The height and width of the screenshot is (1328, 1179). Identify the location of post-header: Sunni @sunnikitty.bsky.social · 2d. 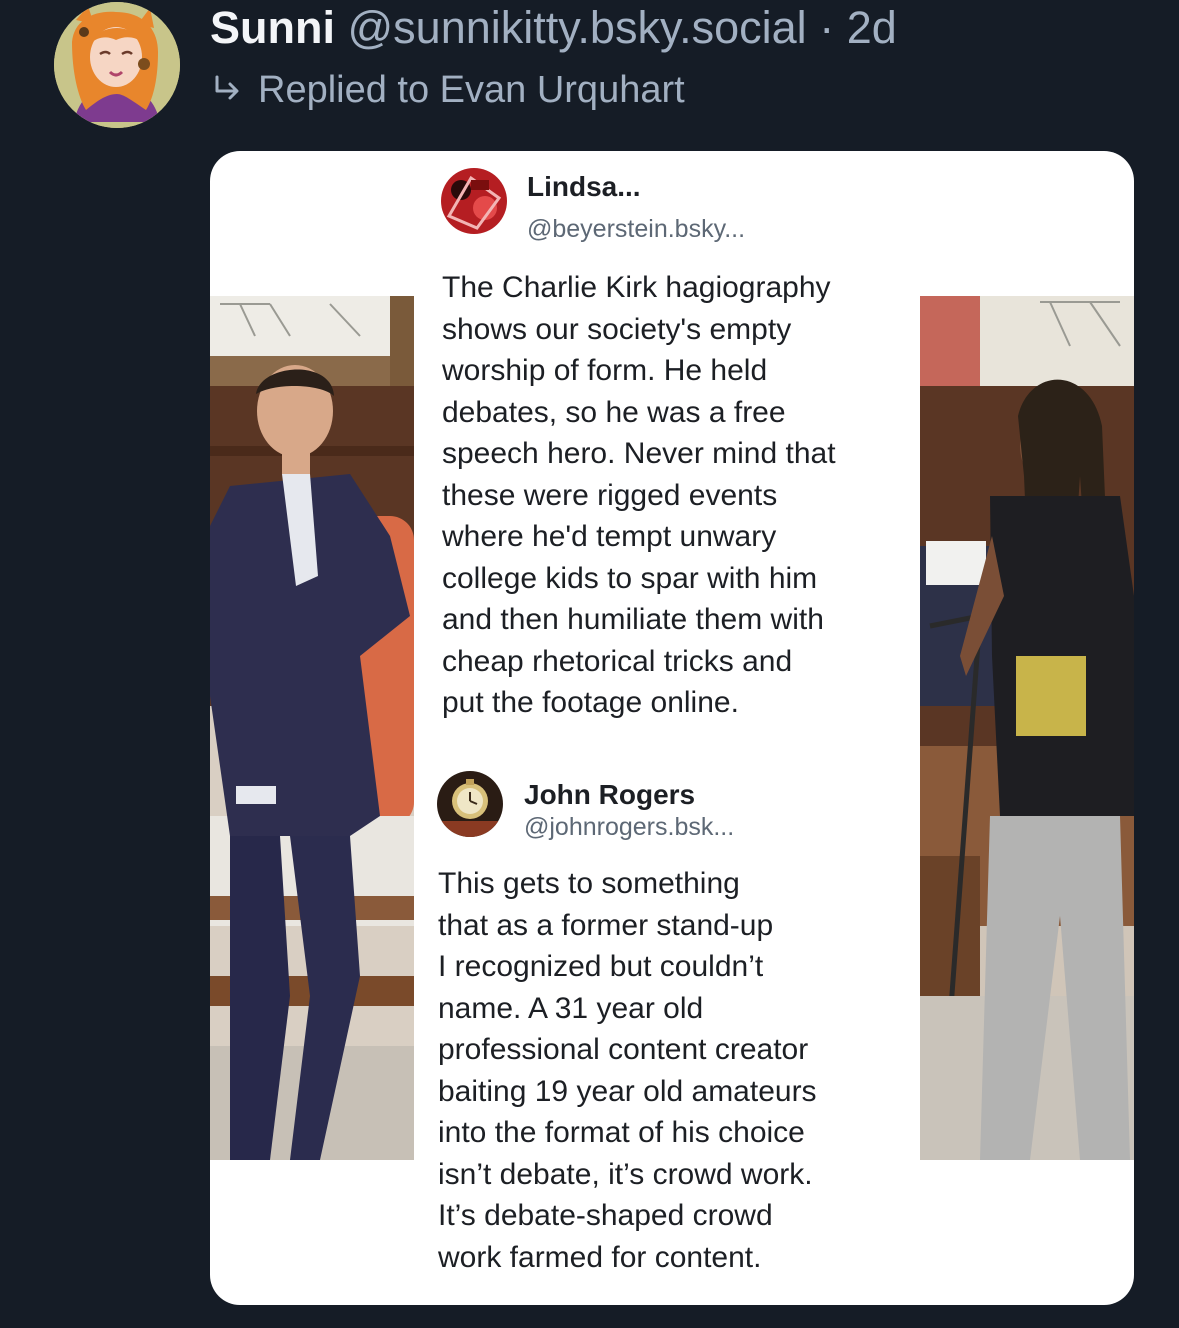
(553, 28).